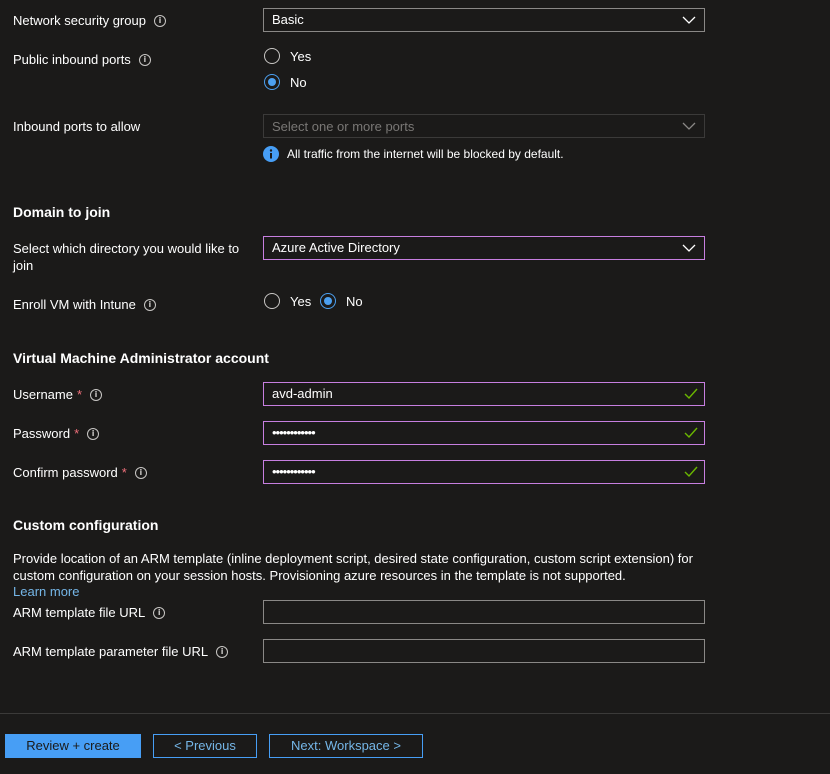 This screenshot has width=830, height=774. I want to click on review-create-button: Review + create, so click(73, 746).